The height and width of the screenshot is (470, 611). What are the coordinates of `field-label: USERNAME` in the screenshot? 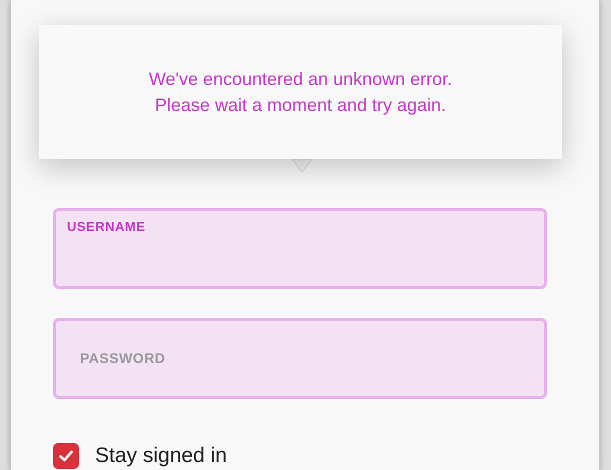 It's located at (106, 227).